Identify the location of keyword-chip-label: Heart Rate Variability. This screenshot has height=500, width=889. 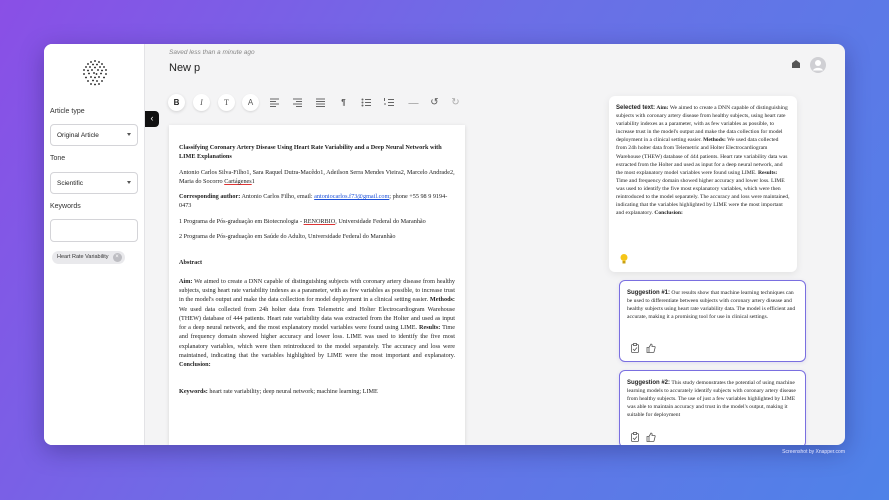
(83, 257).